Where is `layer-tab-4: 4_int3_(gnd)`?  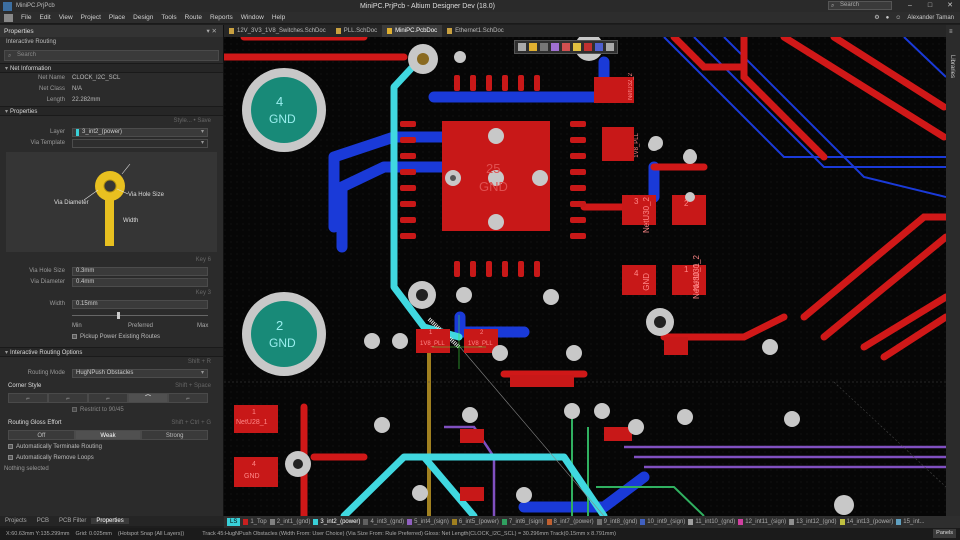
layer-tab-4: 4_int3_(gnd) is located at coordinates (383, 522).